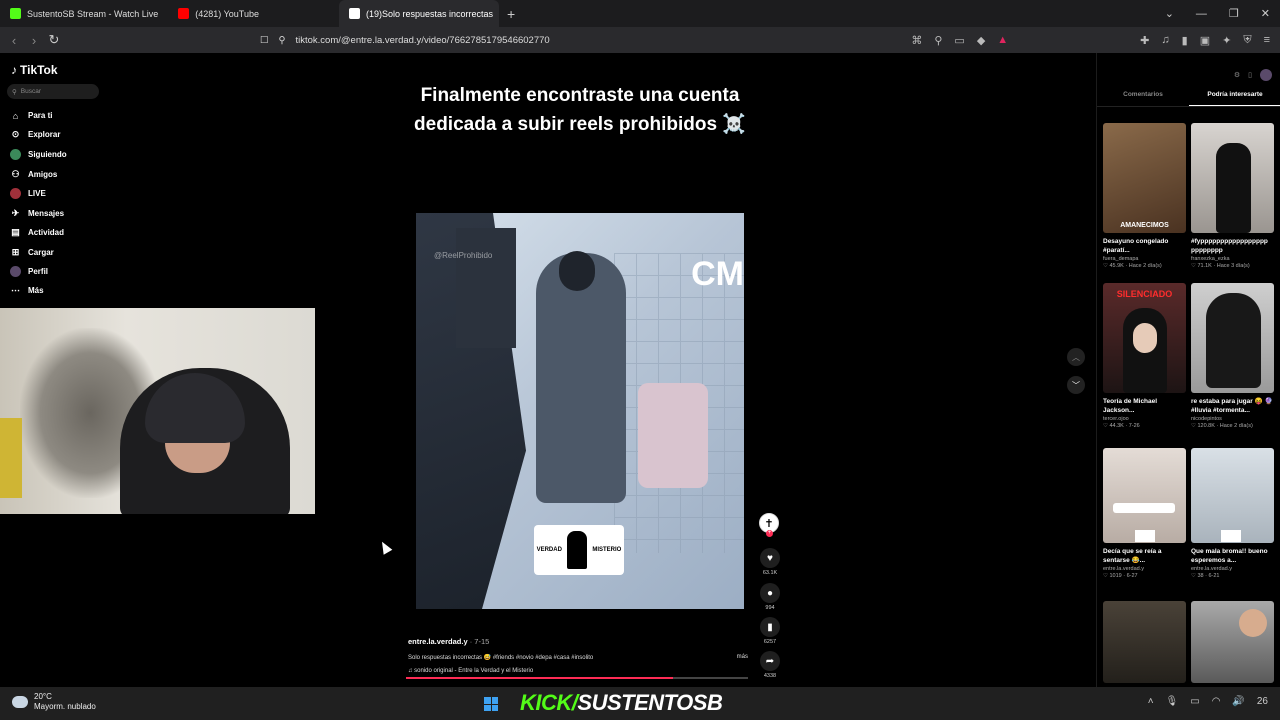 Image resolution: width=1280 pixels, height=720 pixels. What do you see at coordinates (1076, 357) in the screenshot?
I see `chevron-up-icon: ︿` at bounding box center [1076, 357].